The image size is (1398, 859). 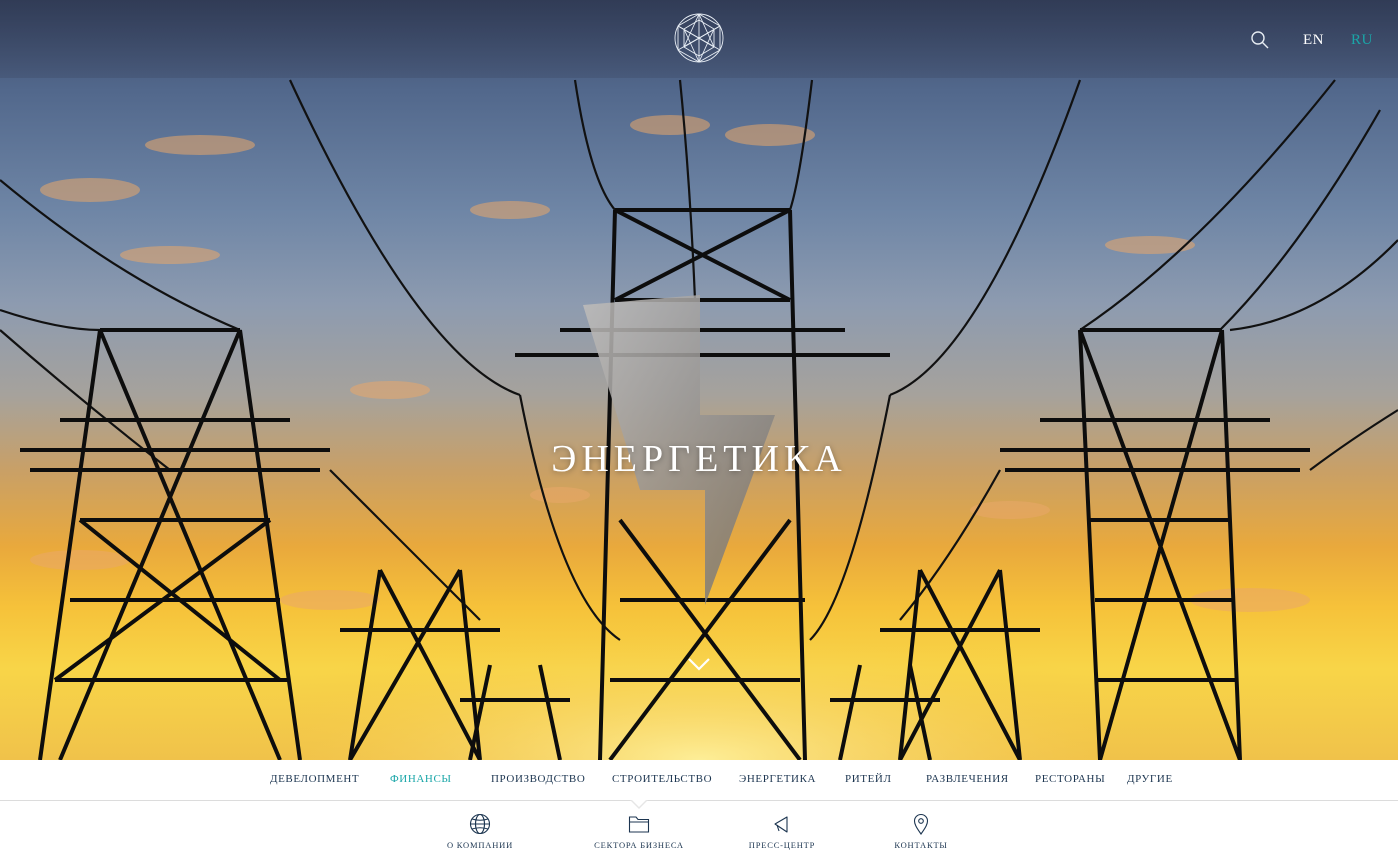 I want to click on sector-item-finance: ФИНАНСЫ, so click(x=421, y=779).